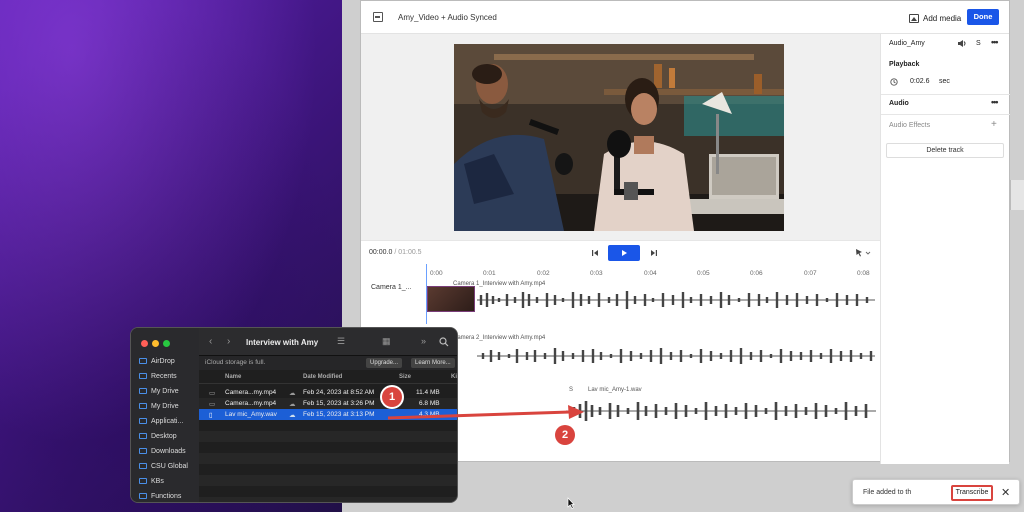 The width and height of the screenshot is (1024, 512). I want to click on sidebar-item-label: Desktop, so click(164, 436).